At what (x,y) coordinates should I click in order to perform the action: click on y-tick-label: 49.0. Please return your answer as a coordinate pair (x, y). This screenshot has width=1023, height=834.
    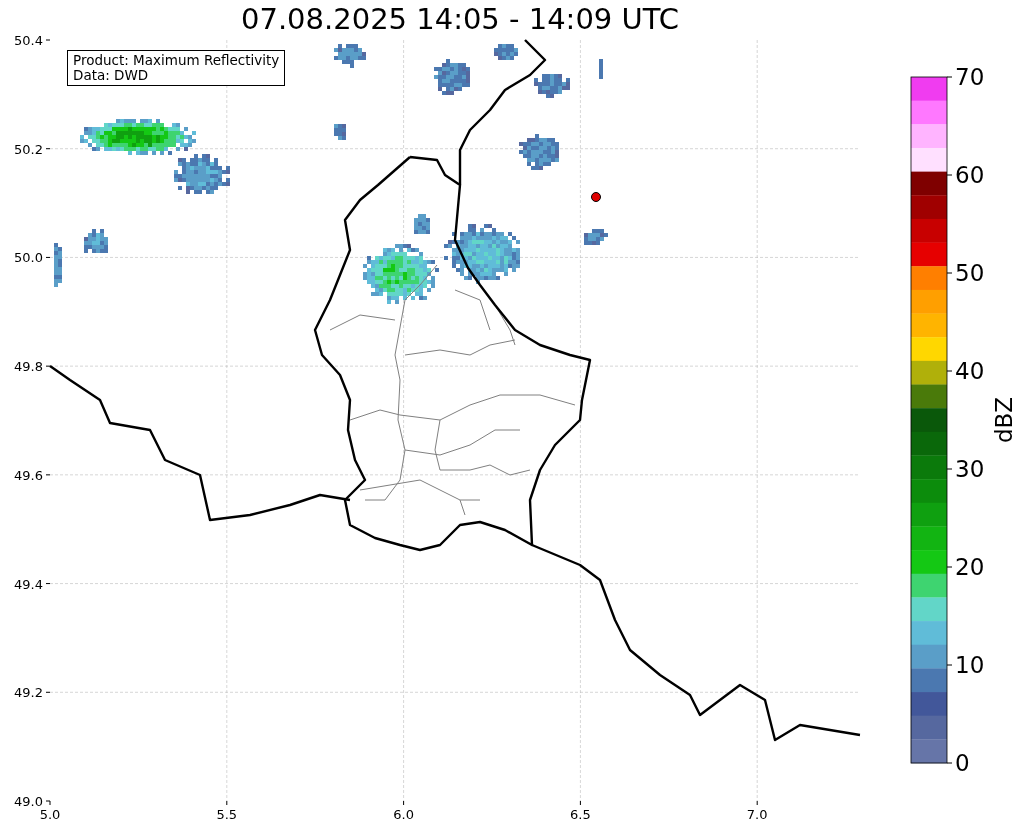
    Looking at the image, I should click on (28, 801).